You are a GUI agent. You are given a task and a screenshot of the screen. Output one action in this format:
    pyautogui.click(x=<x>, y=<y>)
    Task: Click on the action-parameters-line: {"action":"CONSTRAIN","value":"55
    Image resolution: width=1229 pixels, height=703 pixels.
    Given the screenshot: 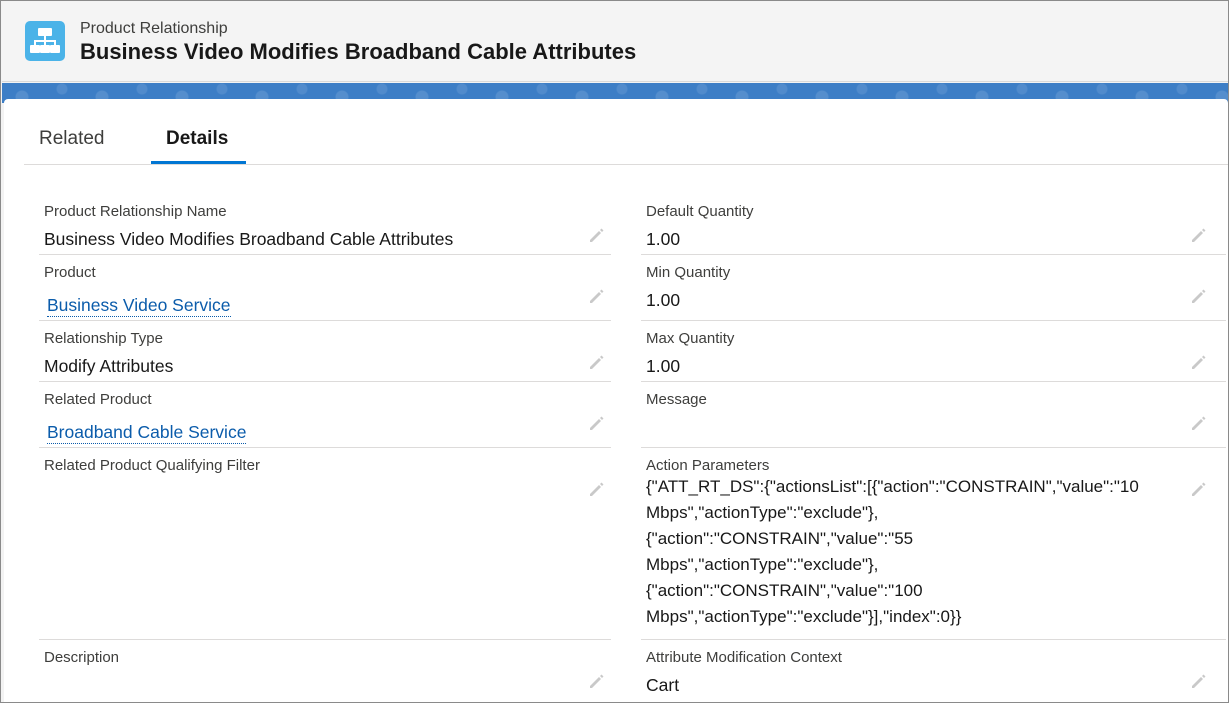 What is the action you would take?
    pyautogui.click(x=780, y=538)
    